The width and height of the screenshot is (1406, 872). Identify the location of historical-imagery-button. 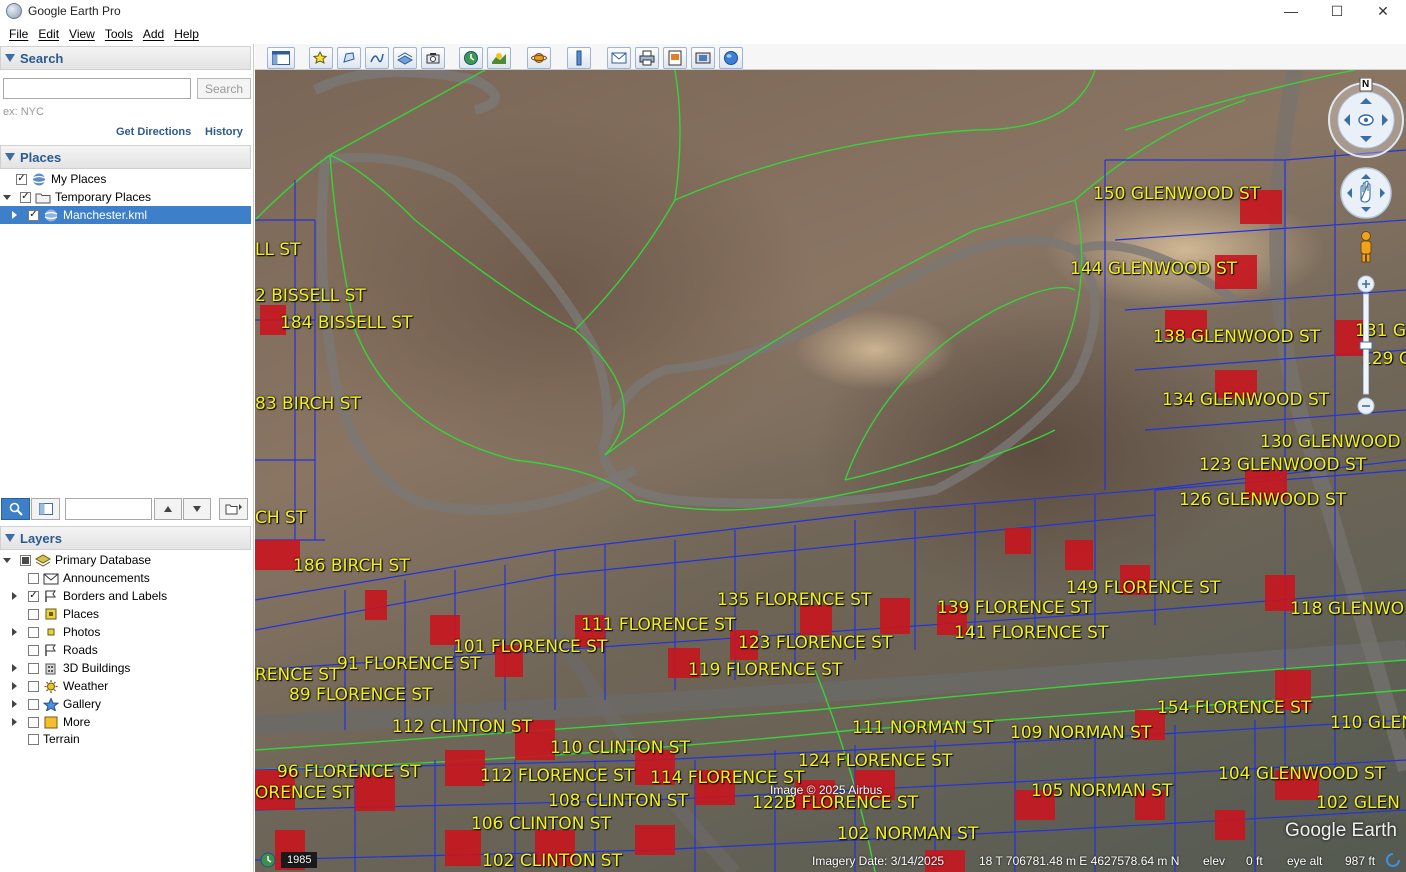
(471, 58).